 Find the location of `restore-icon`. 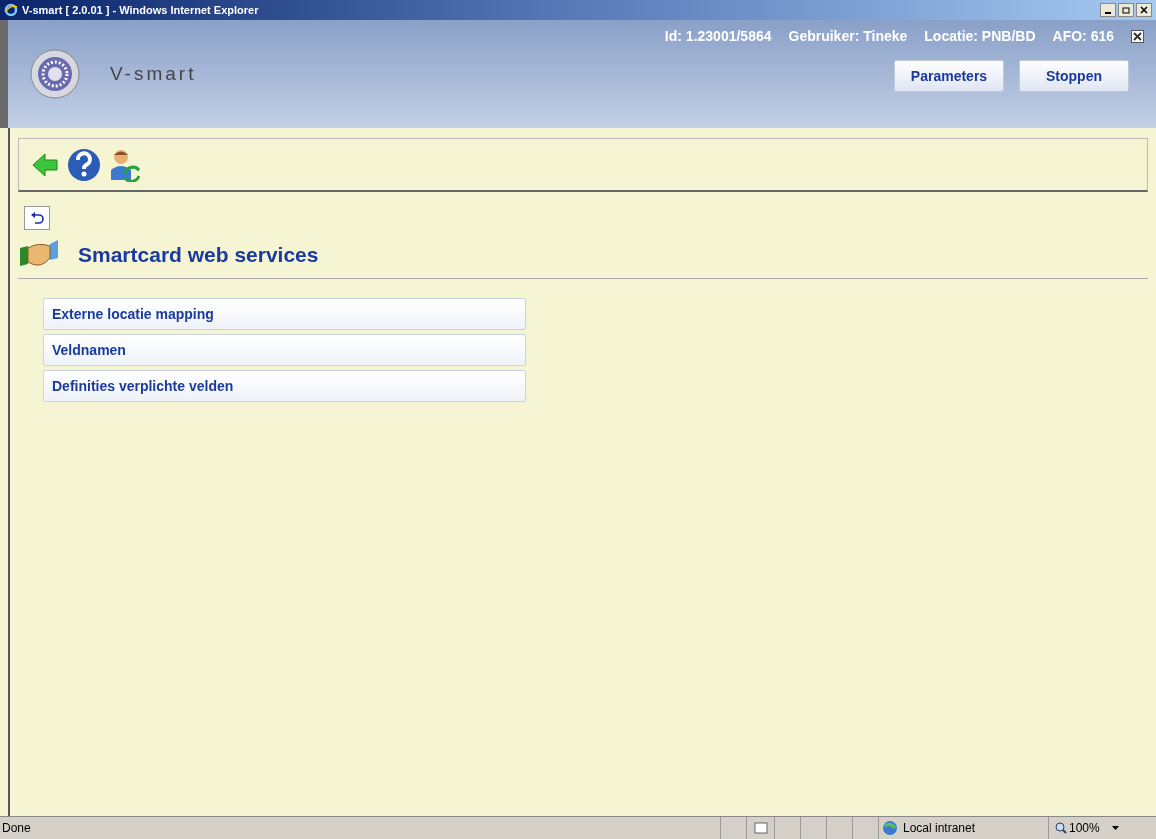

restore-icon is located at coordinates (1126, 10).